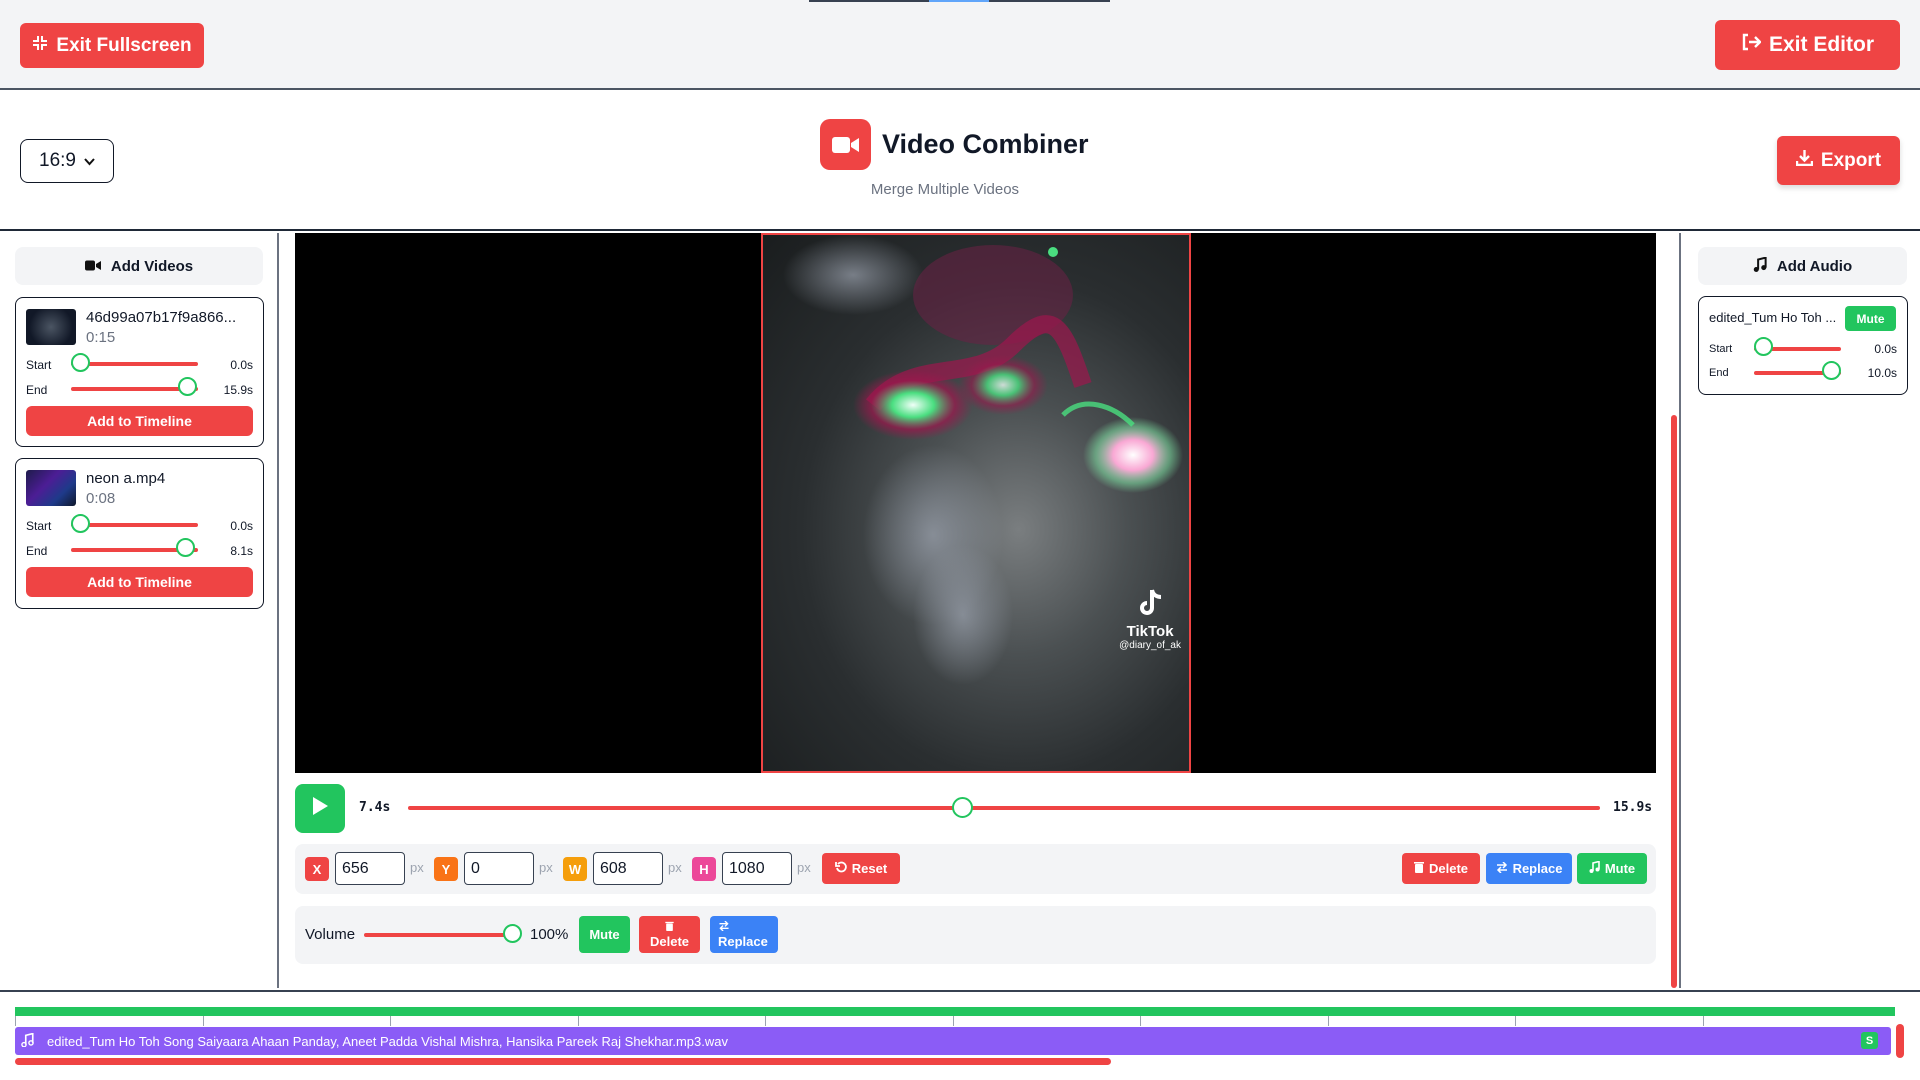 Image resolution: width=1920 pixels, height=1080 pixels. Describe the element at coordinates (945, 189) in the screenshot. I see `page-subtitle: Merge Multiple Videos` at that location.